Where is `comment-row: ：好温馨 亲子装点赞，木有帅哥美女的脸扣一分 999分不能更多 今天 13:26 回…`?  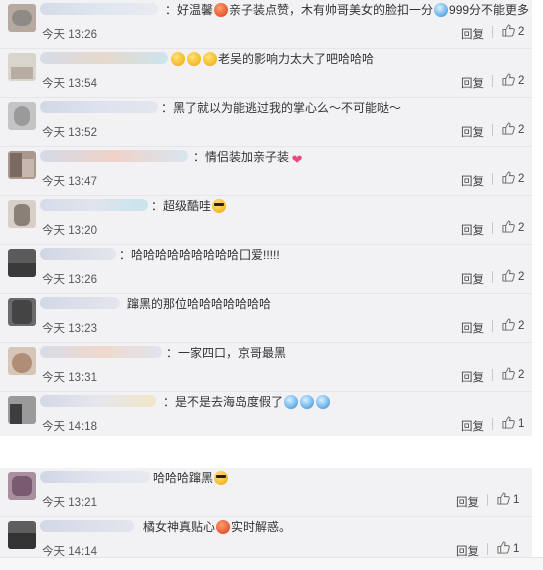 comment-row: ：好温馨 亲子装点赞，木有帅哥美女的脸扣一分 999分不能更多 今天 13:26 回… is located at coordinates (266, 24).